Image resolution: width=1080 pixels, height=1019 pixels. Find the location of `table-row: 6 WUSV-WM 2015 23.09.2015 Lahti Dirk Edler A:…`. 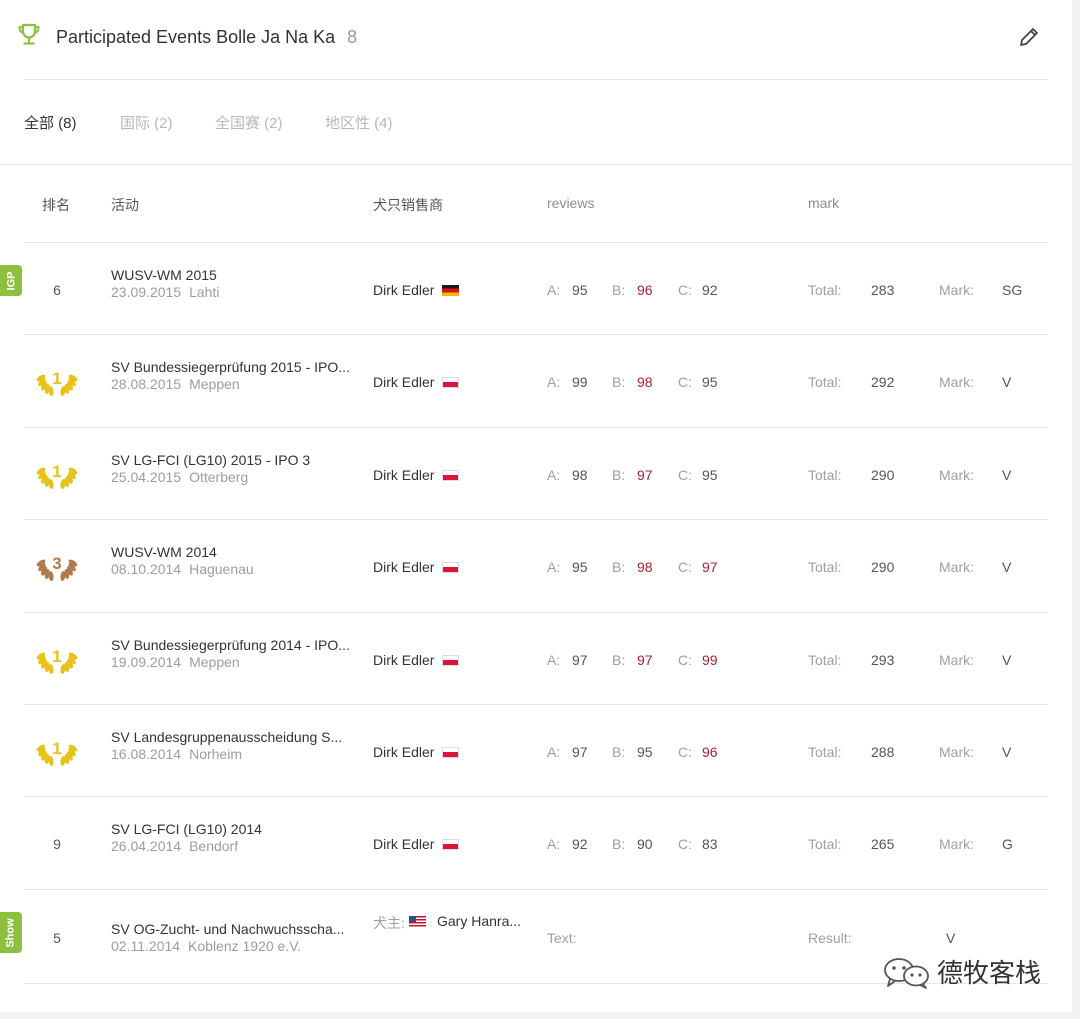

table-row: 6 WUSV-WM 2015 23.09.2015 Lahti Dirk Edler A:… is located at coordinates (536, 289).